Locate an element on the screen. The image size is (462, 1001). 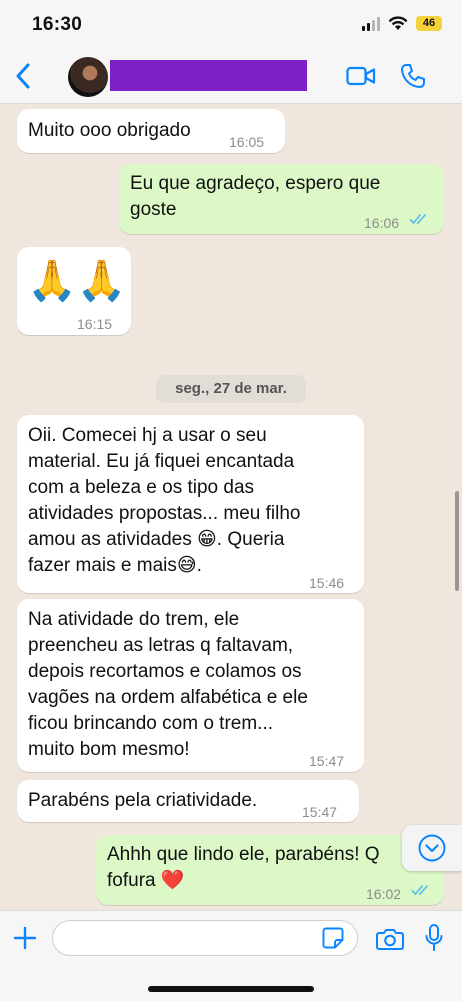
chat-header is located at coordinates (231, 76).